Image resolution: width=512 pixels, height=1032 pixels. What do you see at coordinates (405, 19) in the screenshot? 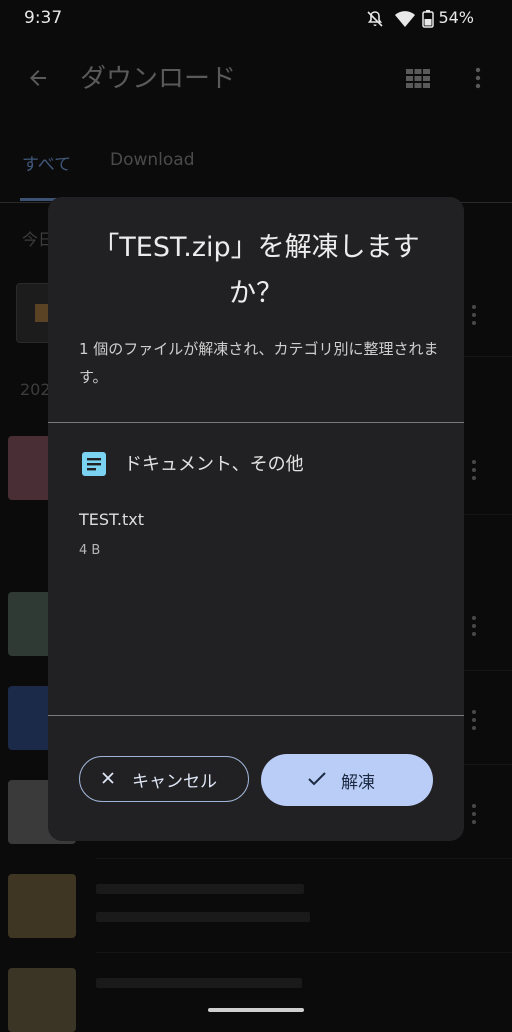
I see `wifi-icon` at bounding box center [405, 19].